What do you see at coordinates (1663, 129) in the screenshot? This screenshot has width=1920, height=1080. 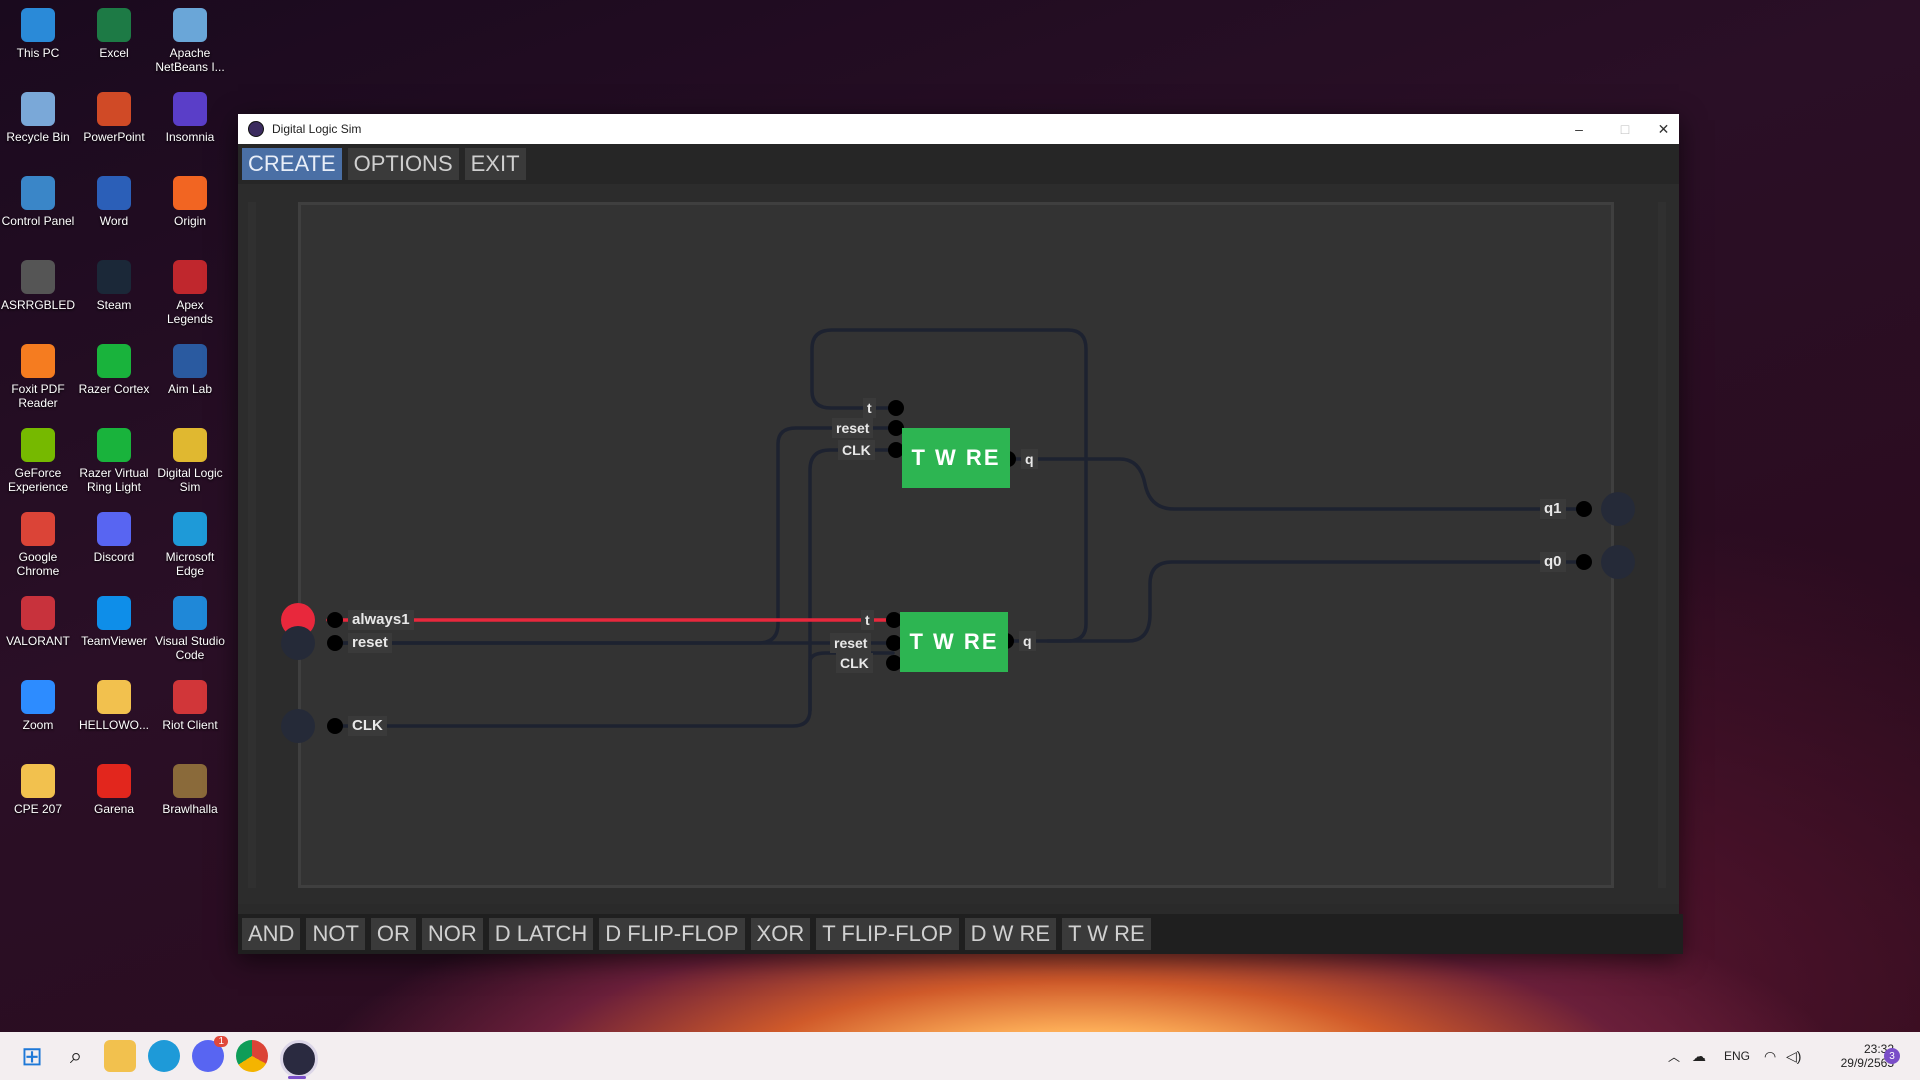 I see `close-button: ✕` at bounding box center [1663, 129].